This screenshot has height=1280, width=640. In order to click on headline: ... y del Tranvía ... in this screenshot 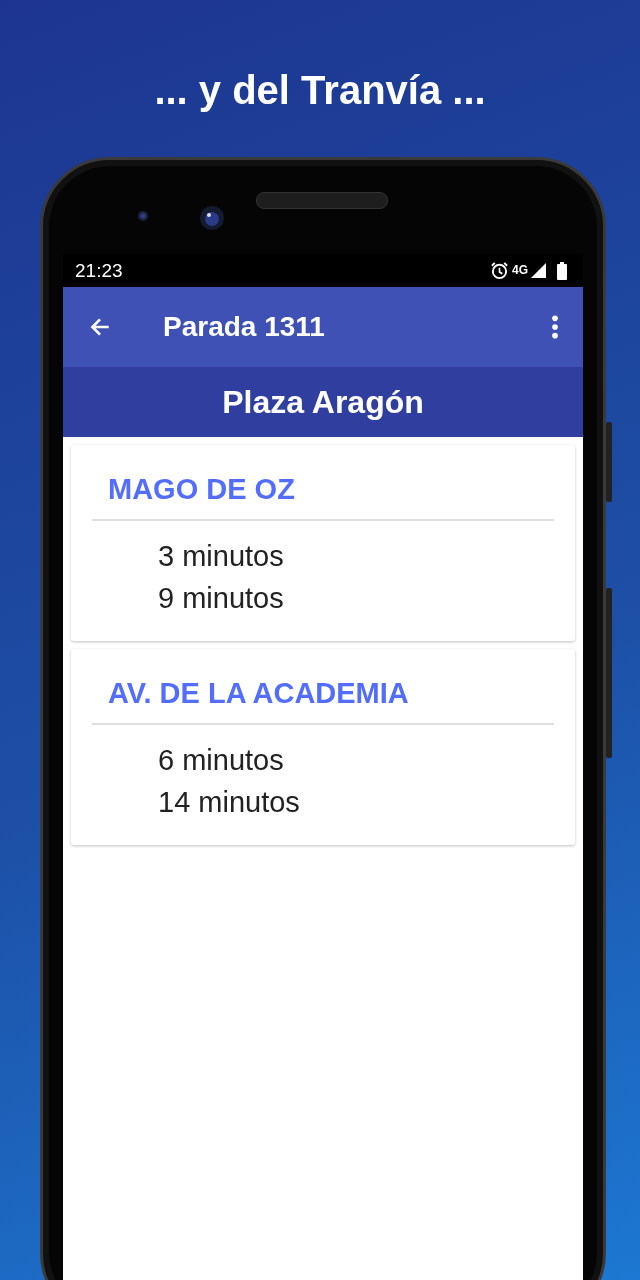, I will do `click(320, 90)`.